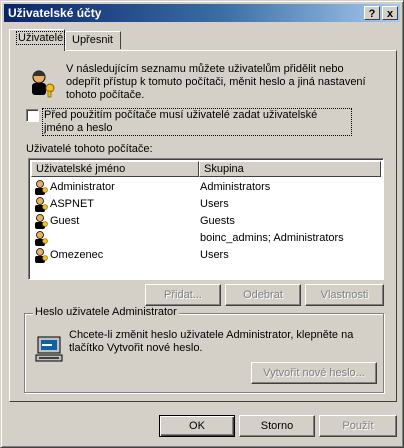  Describe the element at coordinates (272, 238) in the screenshot. I see `user-group: boinc_admins; Administrators` at that location.